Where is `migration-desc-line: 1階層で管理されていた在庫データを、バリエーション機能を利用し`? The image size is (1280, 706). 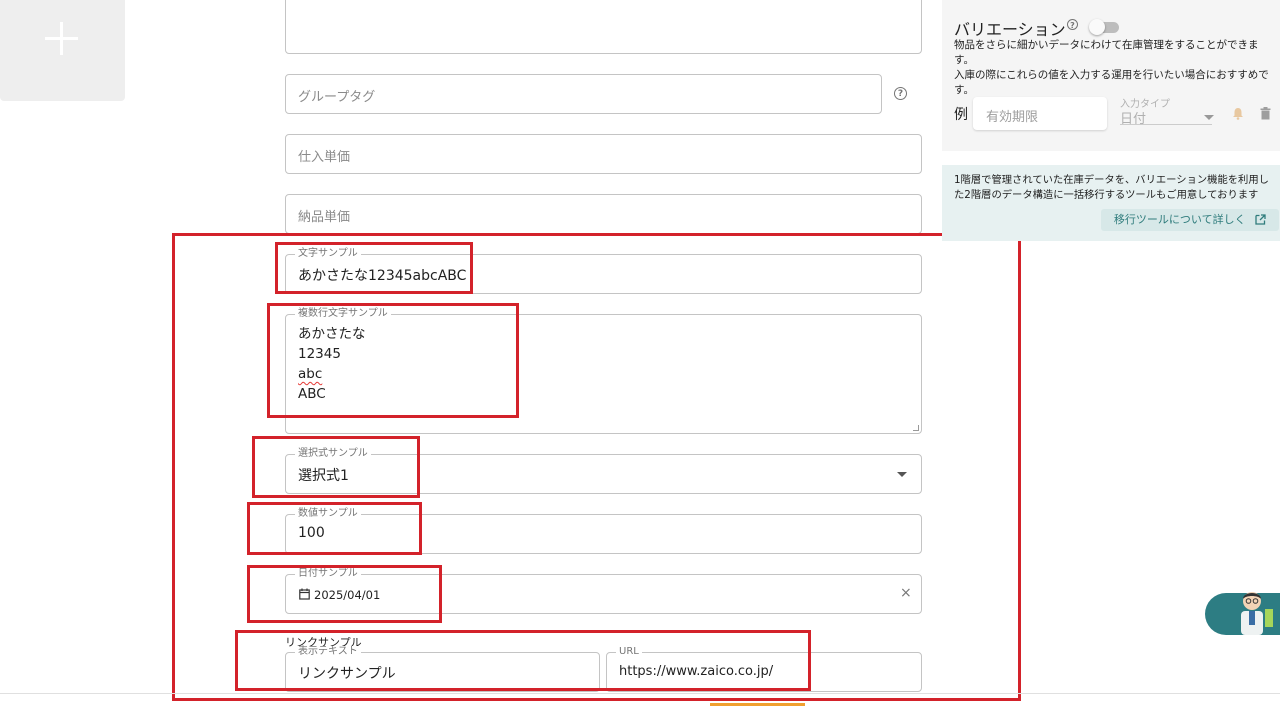
migration-desc-line: 1階層で管理されていた在庫データを、バリエーション機能を利用し is located at coordinates (1111, 180).